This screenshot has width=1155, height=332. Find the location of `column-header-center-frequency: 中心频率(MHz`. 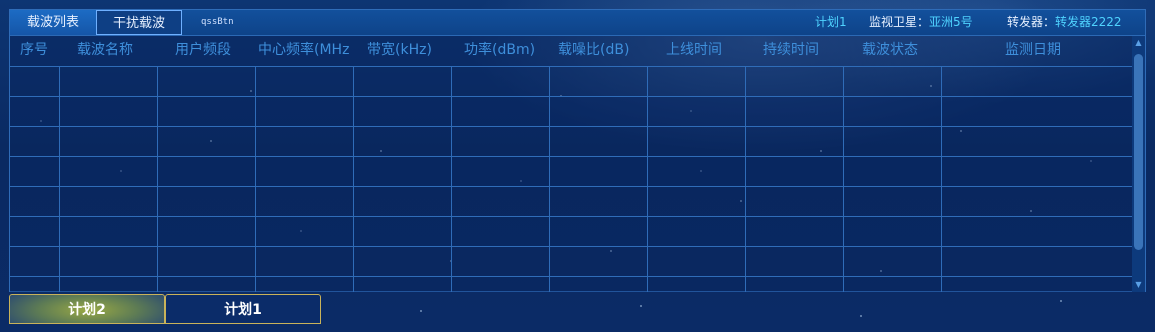

column-header-center-frequency: 中心频率(MHz is located at coordinates (303, 51).